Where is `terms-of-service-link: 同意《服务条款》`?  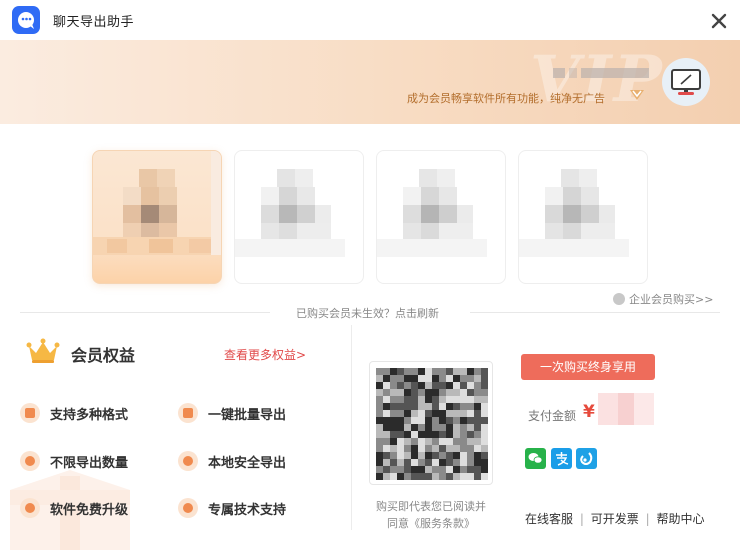 terms-of-service-link: 同意《服务条款》 is located at coordinates (431, 523).